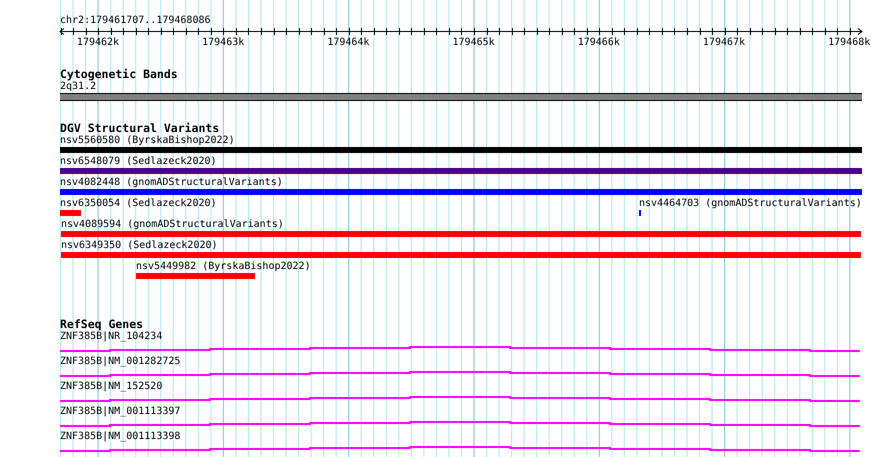  I want to click on gene-label: ZNF385B|NM_001113397, so click(120, 412).